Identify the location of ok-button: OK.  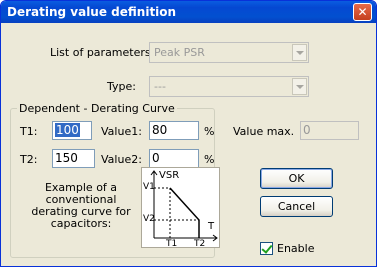
(296, 178).